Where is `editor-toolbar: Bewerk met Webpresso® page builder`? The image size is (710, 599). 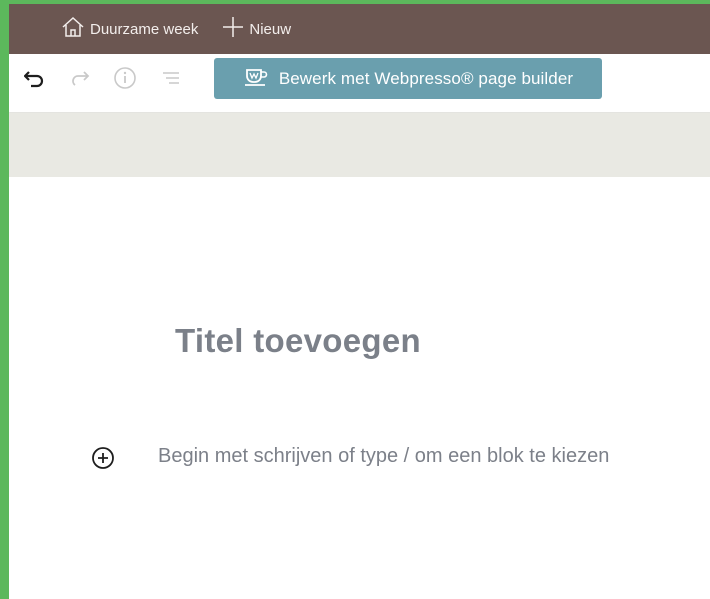
editor-toolbar: Bewerk met Webpresso® page builder is located at coordinates (359, 83).